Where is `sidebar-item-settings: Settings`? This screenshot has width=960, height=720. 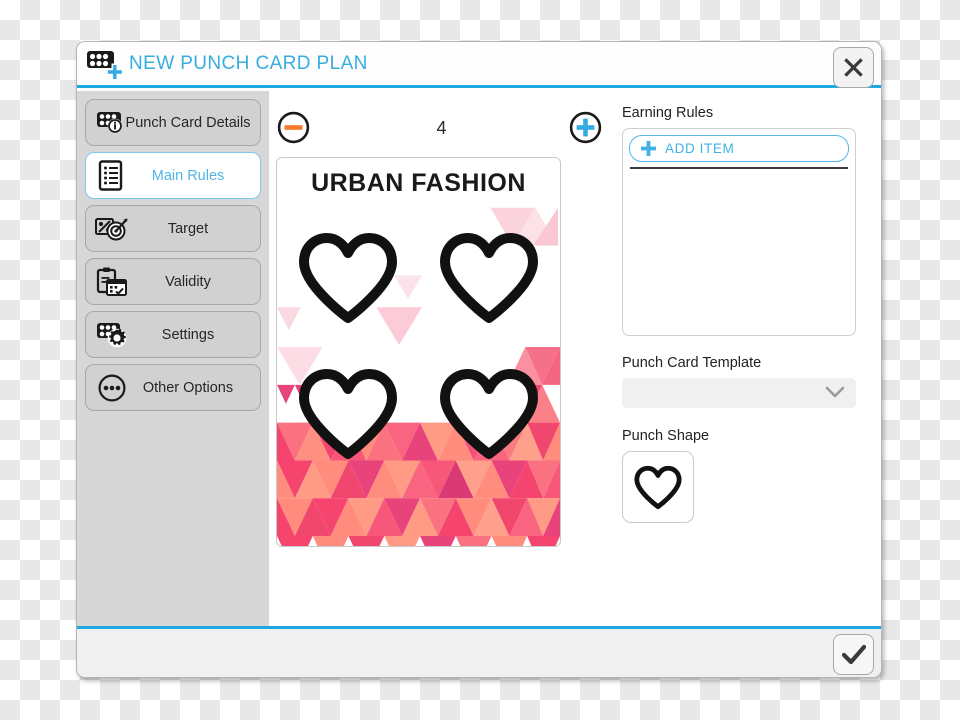 sidebar-item-settings: Settings is located at coordinates (173, 334).